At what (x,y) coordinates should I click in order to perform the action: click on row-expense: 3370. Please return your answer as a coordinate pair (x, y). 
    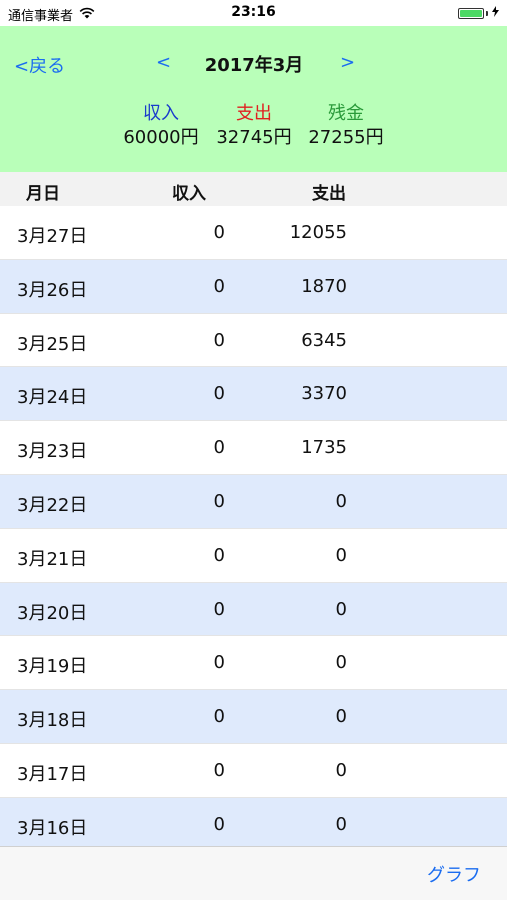
    Looking at the image, I should click on (324, 394).